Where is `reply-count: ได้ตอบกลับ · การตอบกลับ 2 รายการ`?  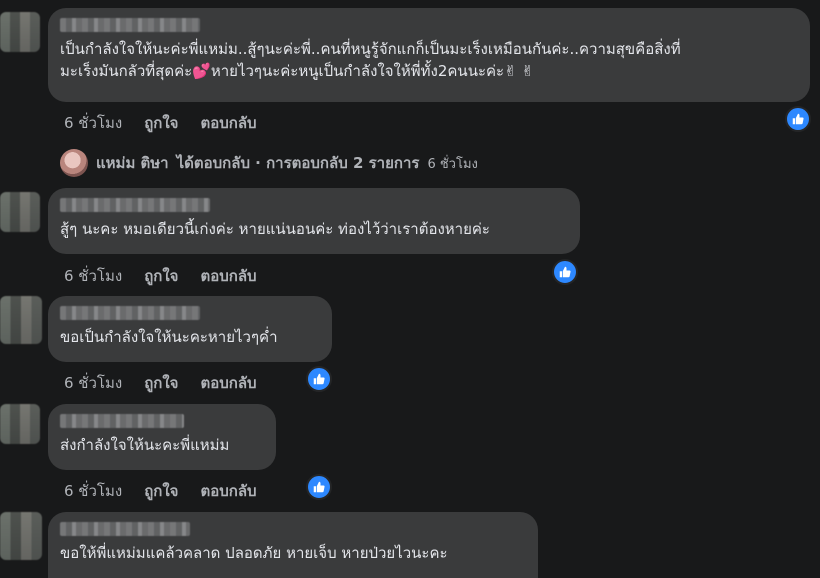 reply-count: ได้ตอบกลับ · การตอบกลับ 2 รายการ is located at coordinates (298, 163).